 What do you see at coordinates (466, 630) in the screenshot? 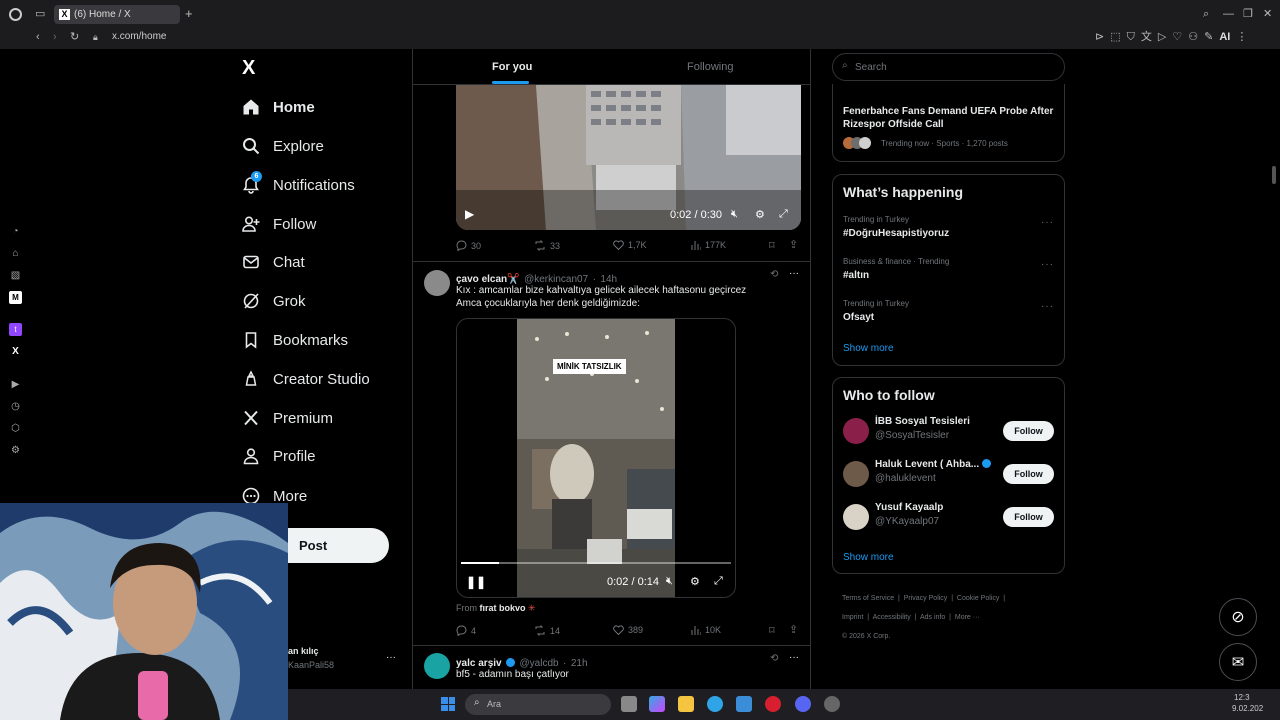
I see `reply-button: 4` at bounding box center [466, 630].